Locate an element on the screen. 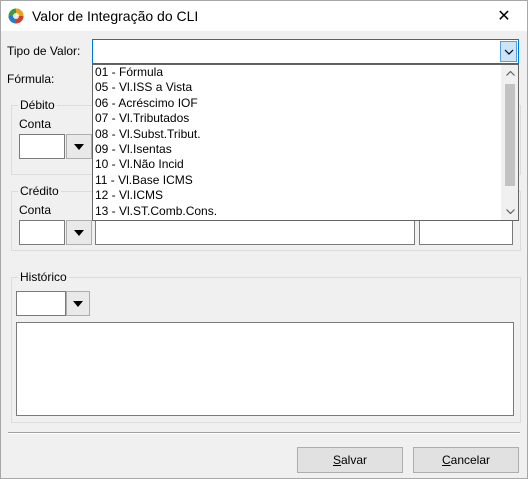  credito-descricao-field is located at coordinates (255, 232).